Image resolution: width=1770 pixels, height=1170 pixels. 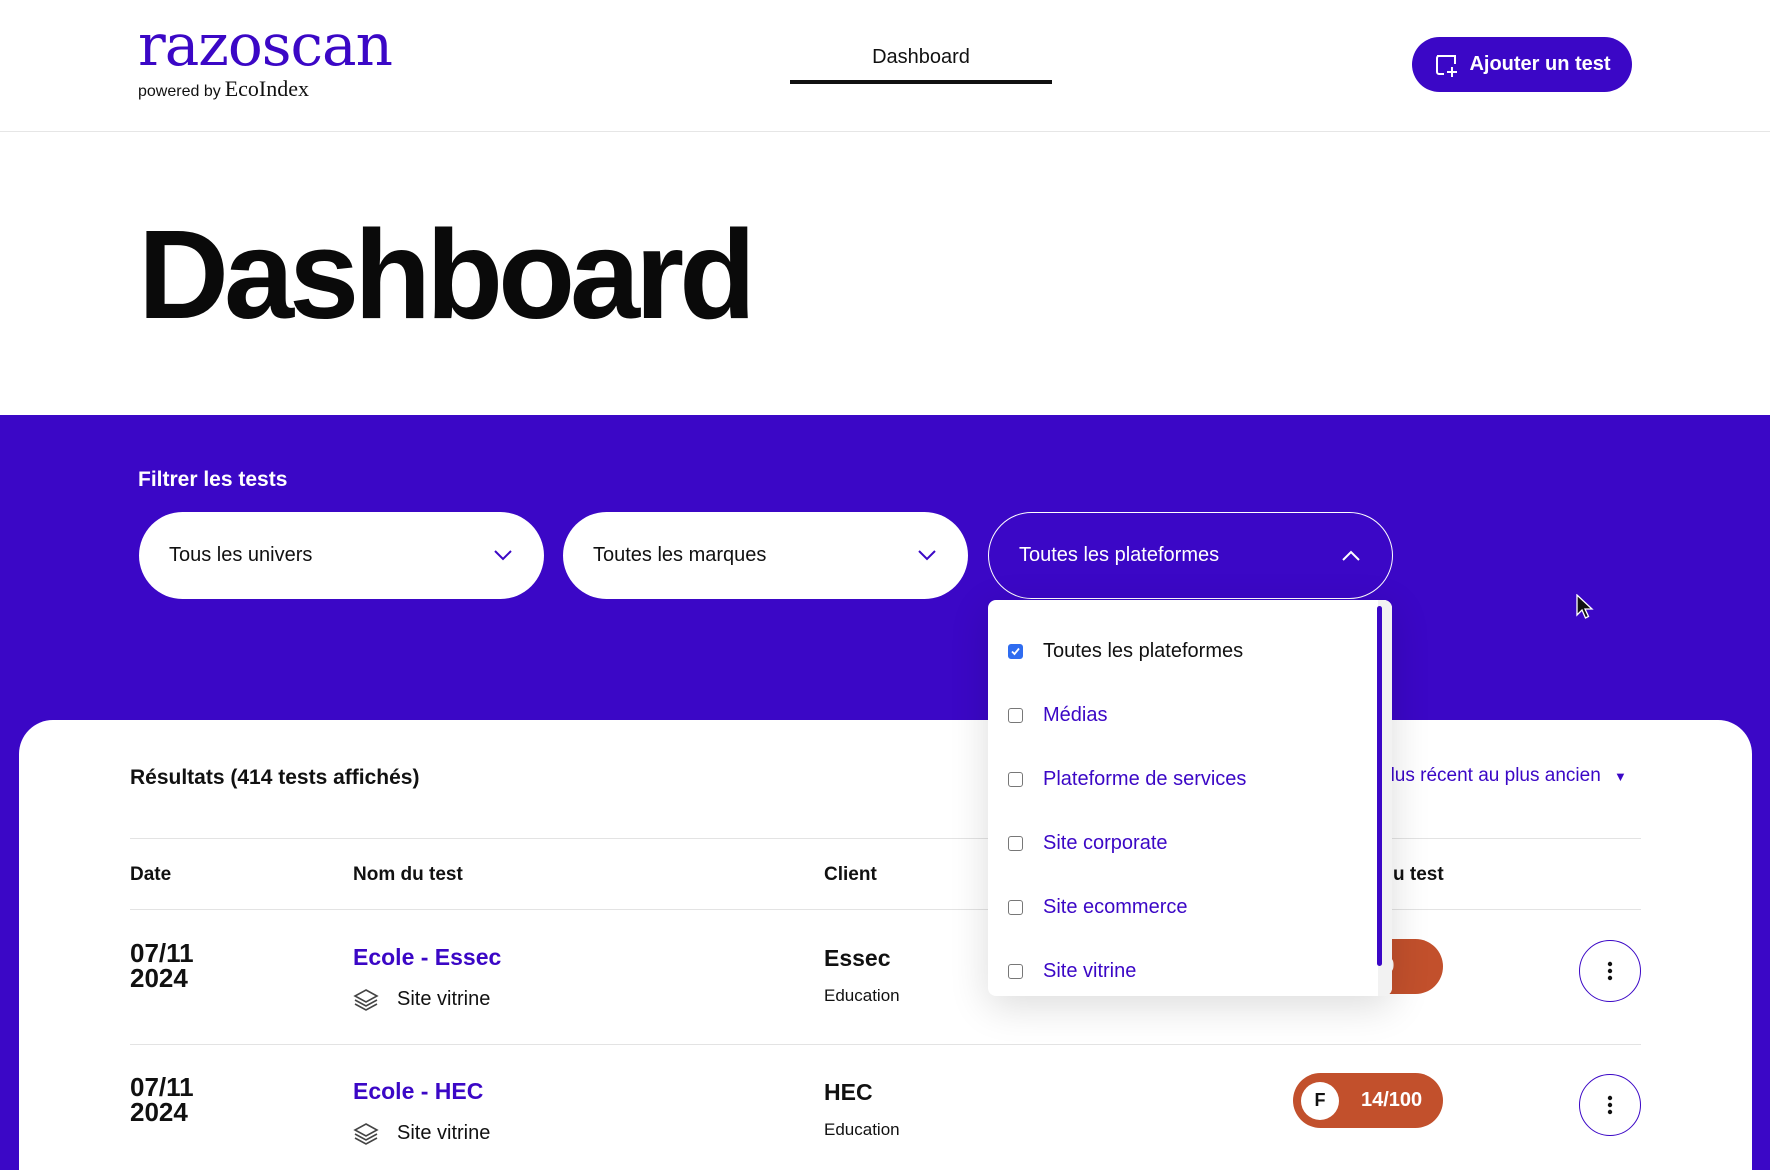 What do you see at coordinates (1620, 776) in the screenshot?
I see `sort-caret-icon: ▼` at bounding box center [1620, 776].